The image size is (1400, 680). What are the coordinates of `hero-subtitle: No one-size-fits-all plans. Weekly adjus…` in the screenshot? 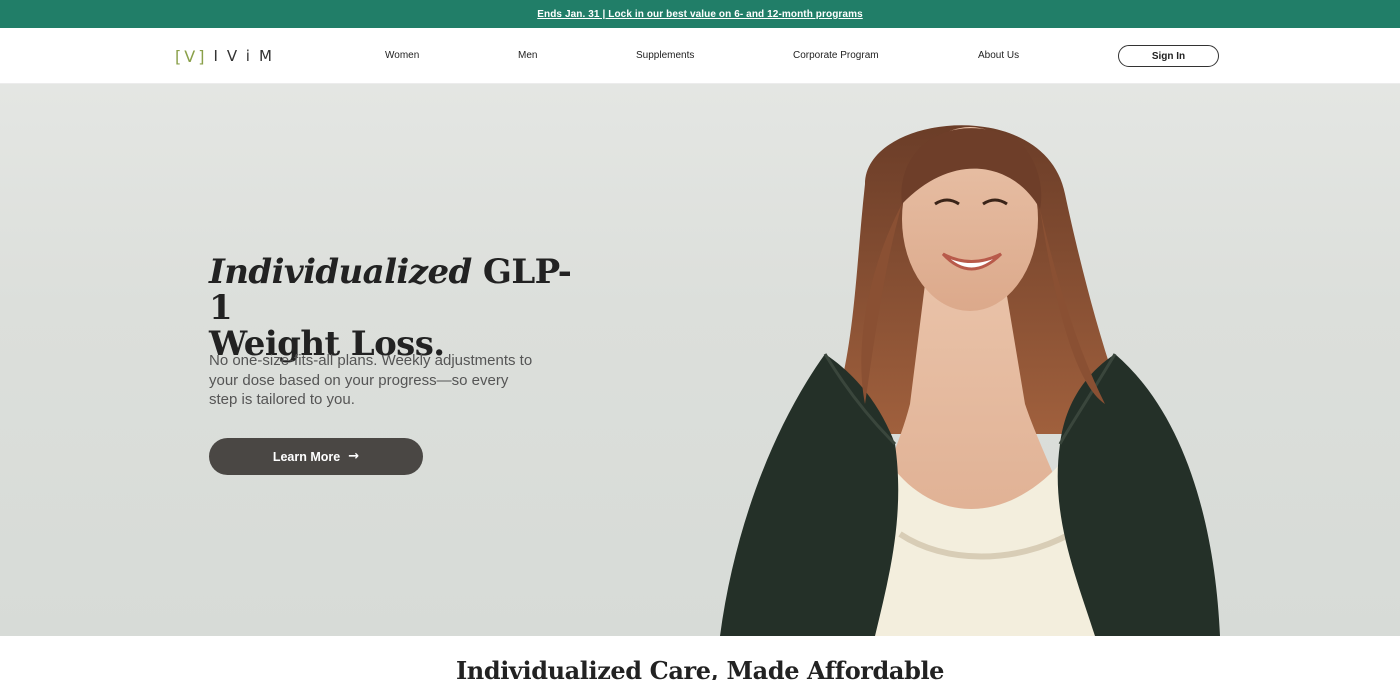 It's located at (371, 380).